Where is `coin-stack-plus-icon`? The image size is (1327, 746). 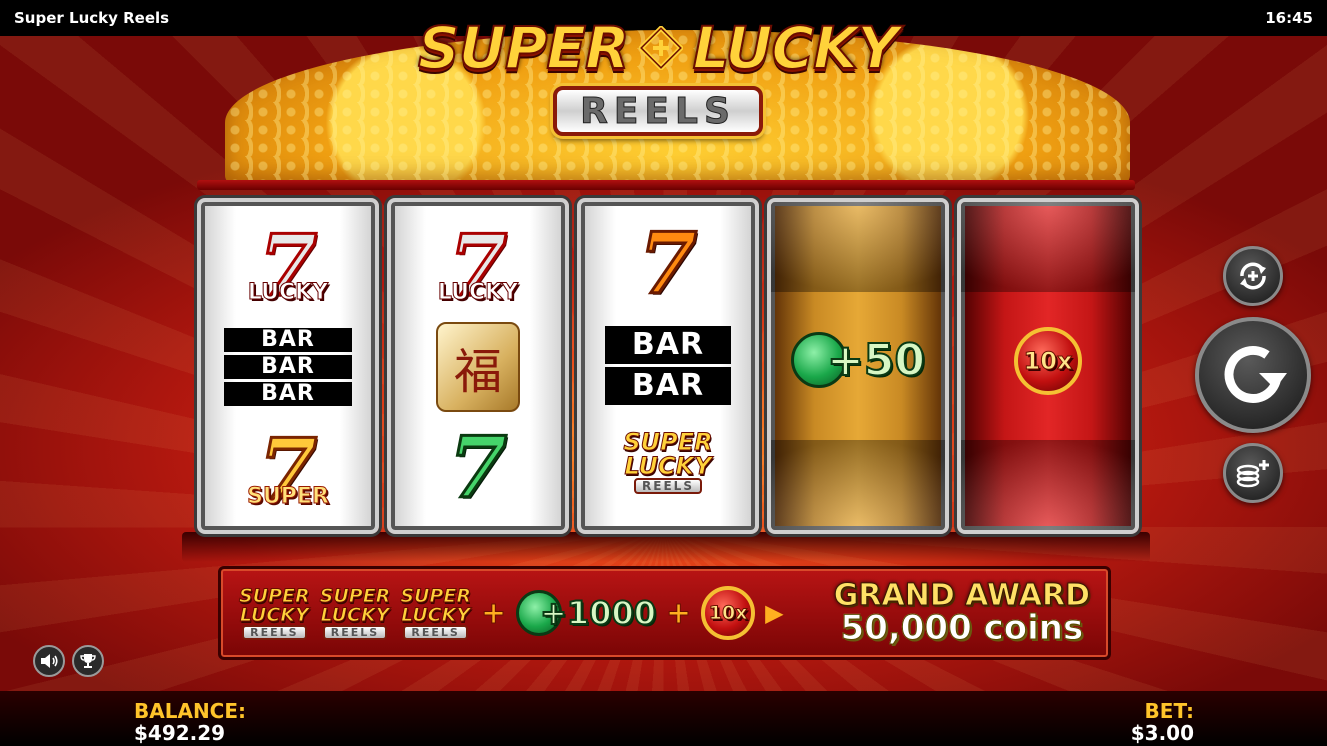
coin-stack-plus-icon is located at coordinates (1252, 474).